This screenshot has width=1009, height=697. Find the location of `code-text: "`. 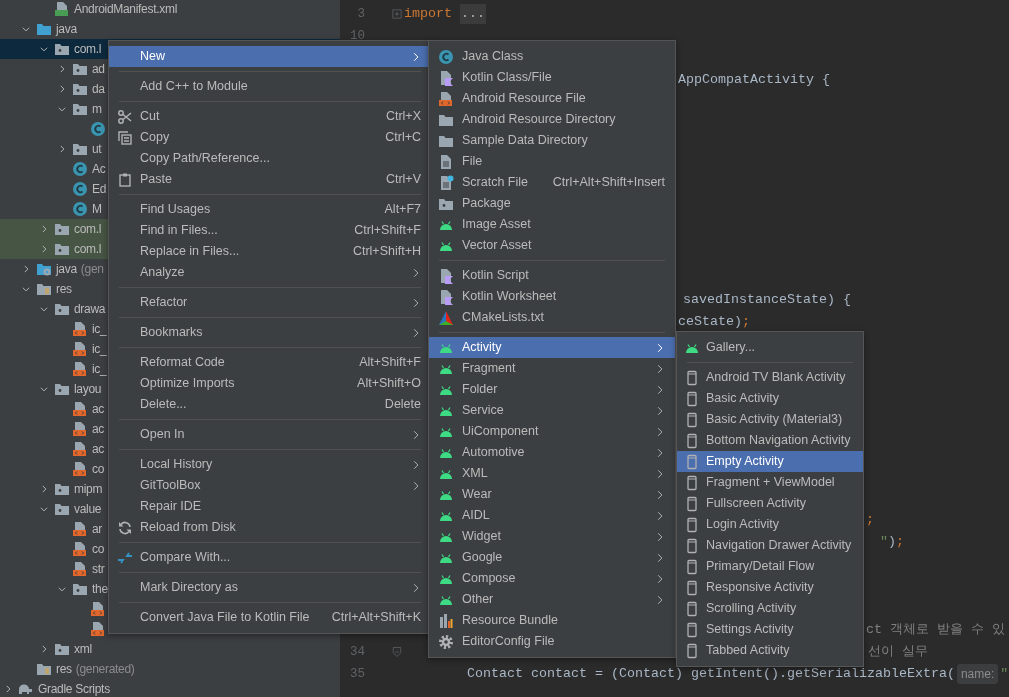

code-text: " is located at coordinates (1004, 674).